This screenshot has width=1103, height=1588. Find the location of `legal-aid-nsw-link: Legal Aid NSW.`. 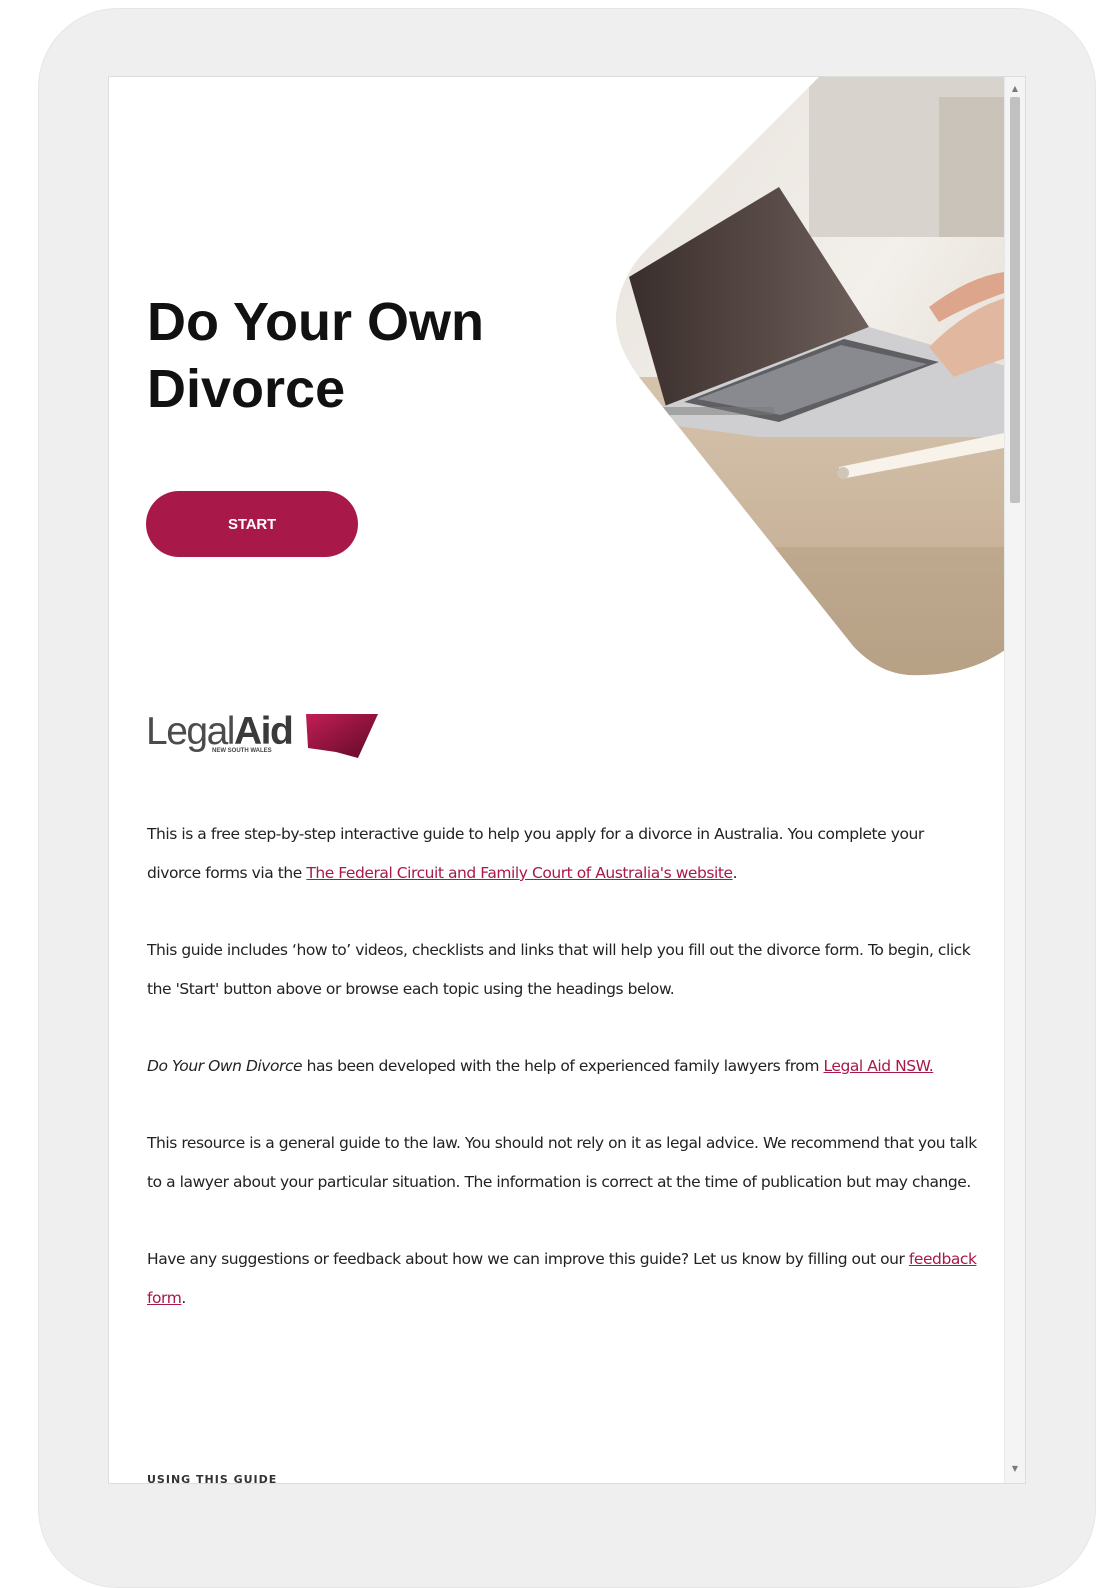

legal-aid-nsw-link: Legal Aid NSW. is located at coordinates (878, 1066).